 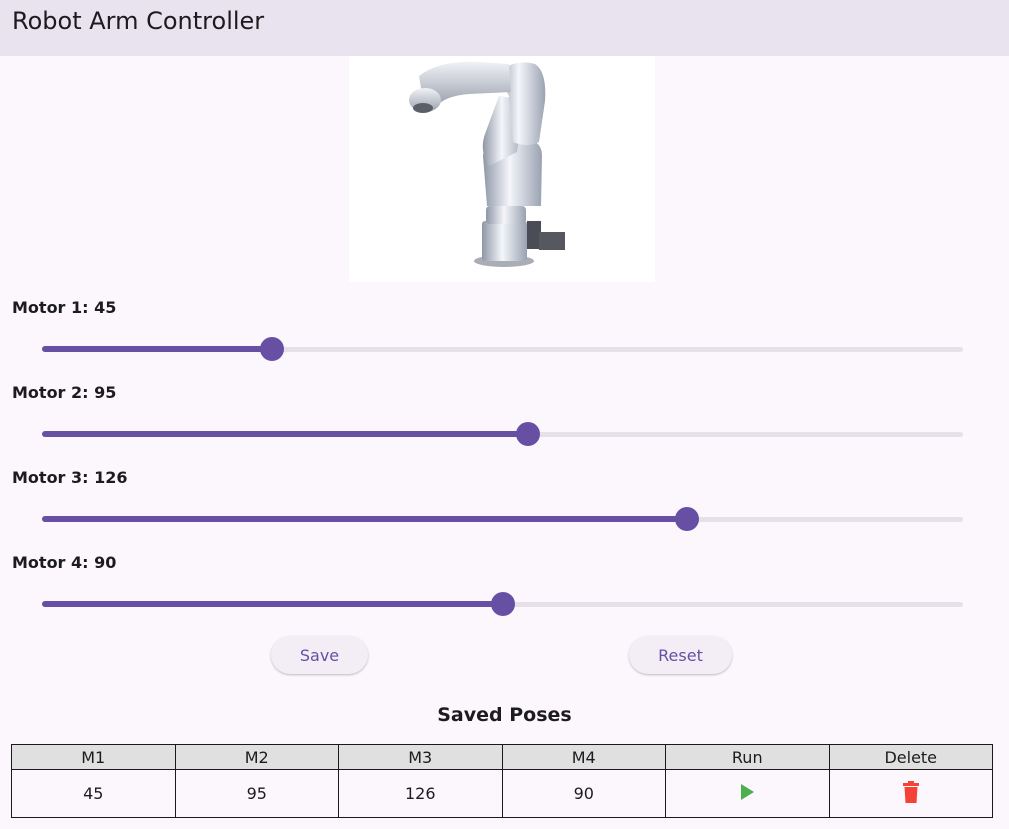 I want to click on column-header-m4: M4, so click(x=583, y=757).